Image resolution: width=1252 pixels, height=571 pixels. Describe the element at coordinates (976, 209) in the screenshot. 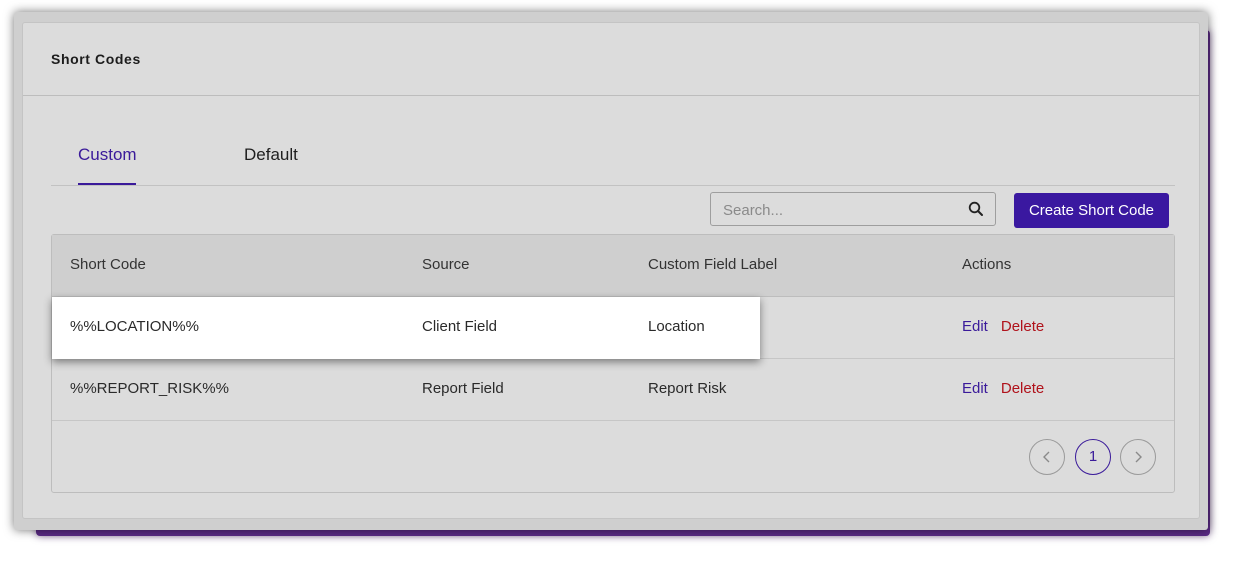

I see `search-icon` at that location.